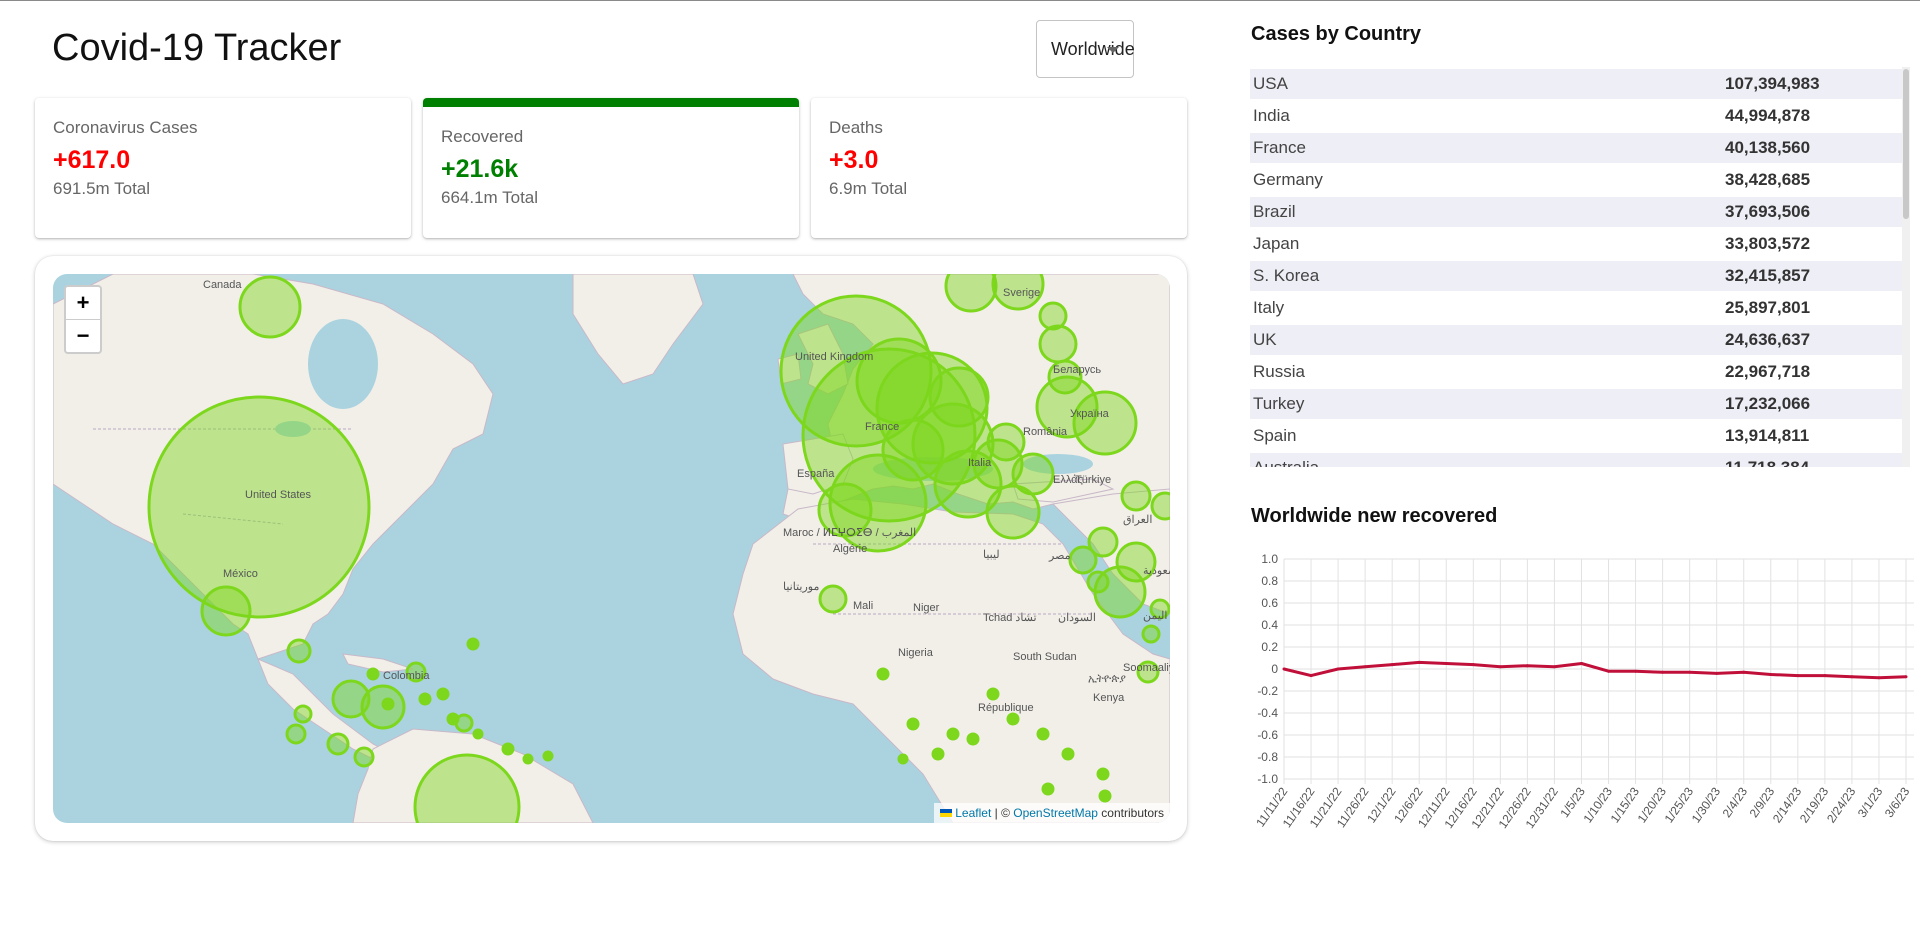  I want to click on stat-card-recovered: Recovered +21.6k 664.1m Total, so click(611, 168).